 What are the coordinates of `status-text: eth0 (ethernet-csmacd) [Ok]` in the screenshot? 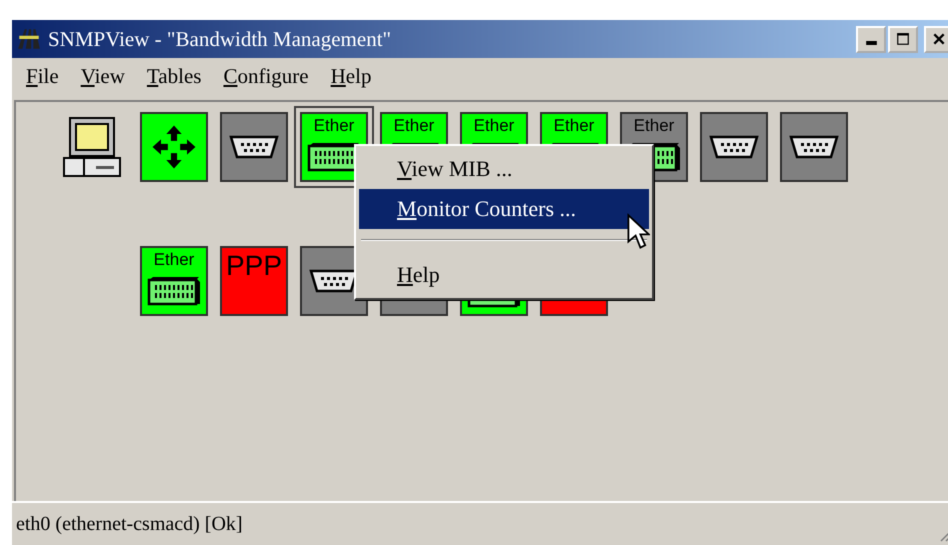 It's located at (129, 524).